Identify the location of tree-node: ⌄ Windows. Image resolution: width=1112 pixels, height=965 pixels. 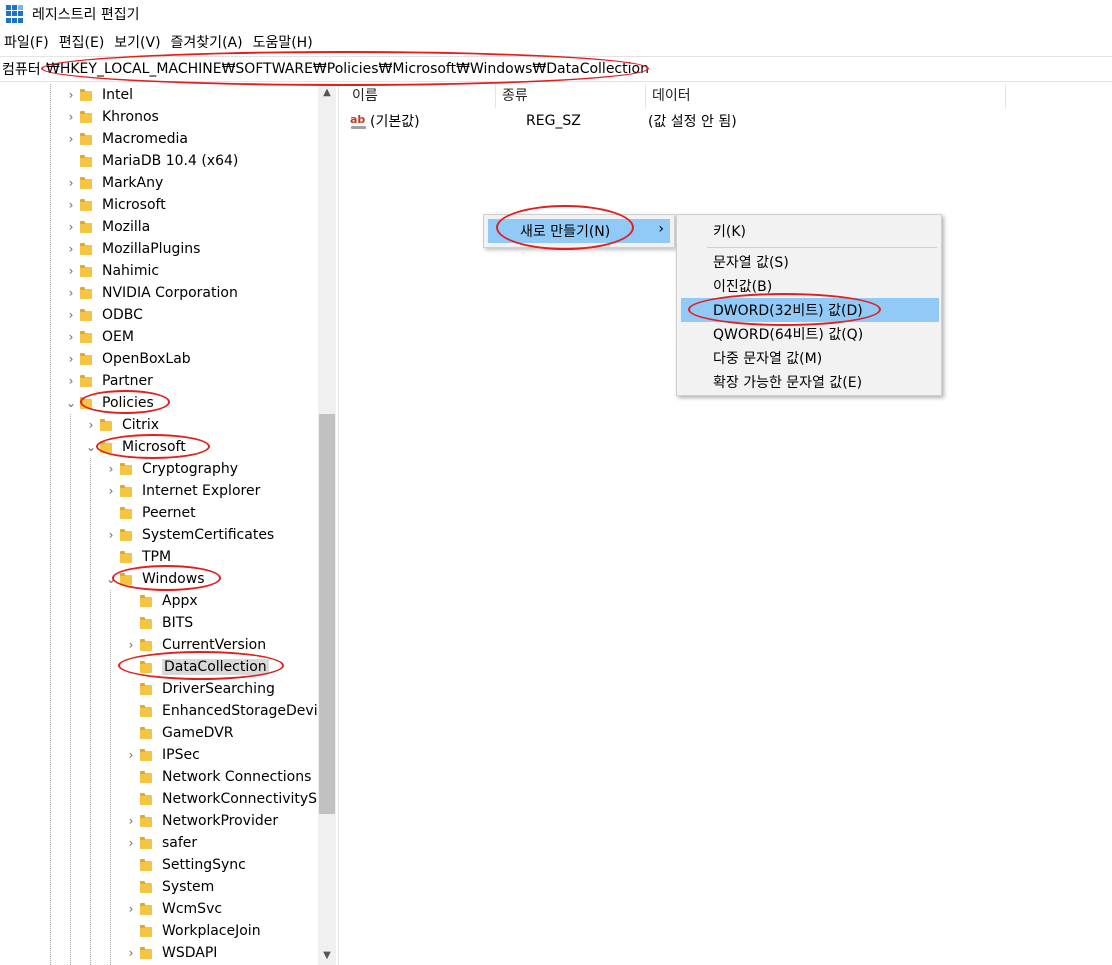
(154, 579).